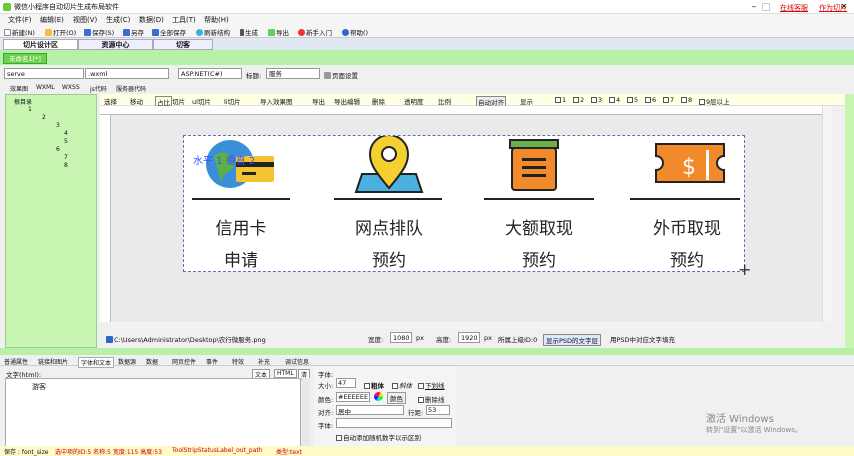  Describe the element at coordinates (431, 399) in the screenshot. I see `strikethrough-checkbox: 删除线` at that location.